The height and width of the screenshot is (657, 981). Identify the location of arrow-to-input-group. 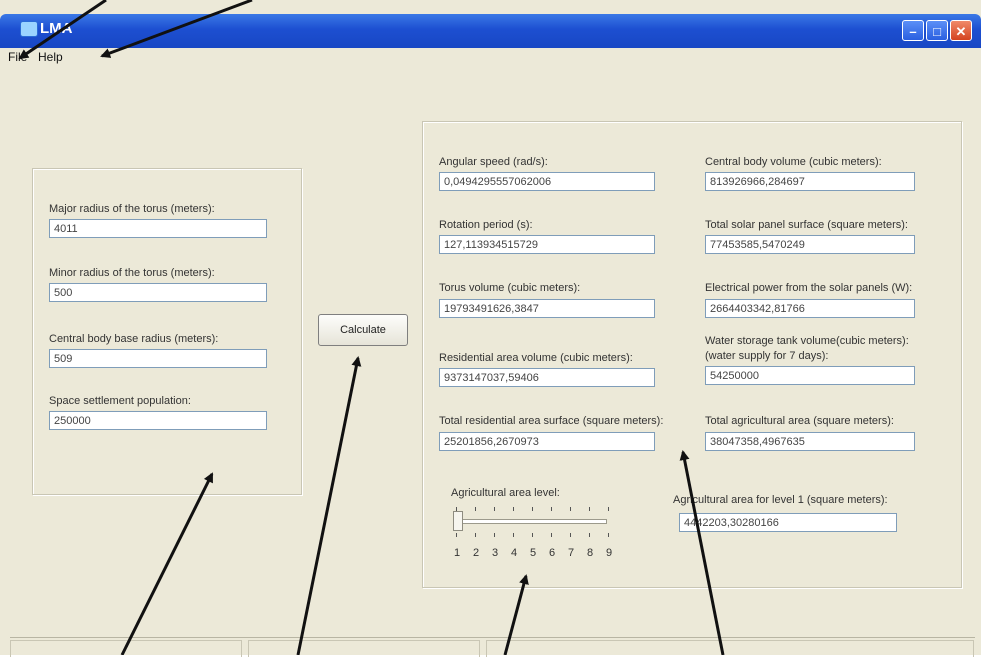
(167, 563).